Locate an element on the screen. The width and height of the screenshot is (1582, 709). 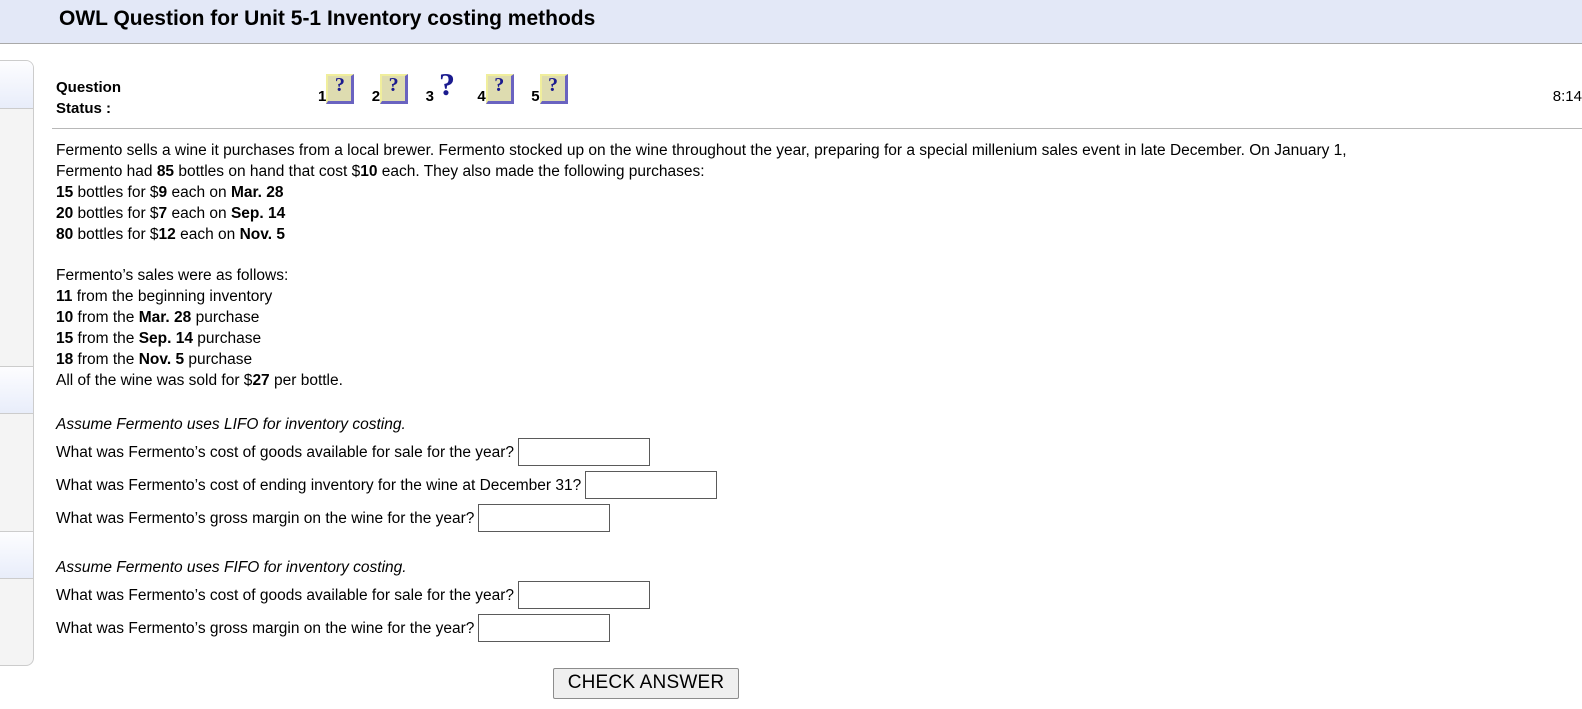
question-status-item-3-current: 3? is located at coordinates (442, 85).